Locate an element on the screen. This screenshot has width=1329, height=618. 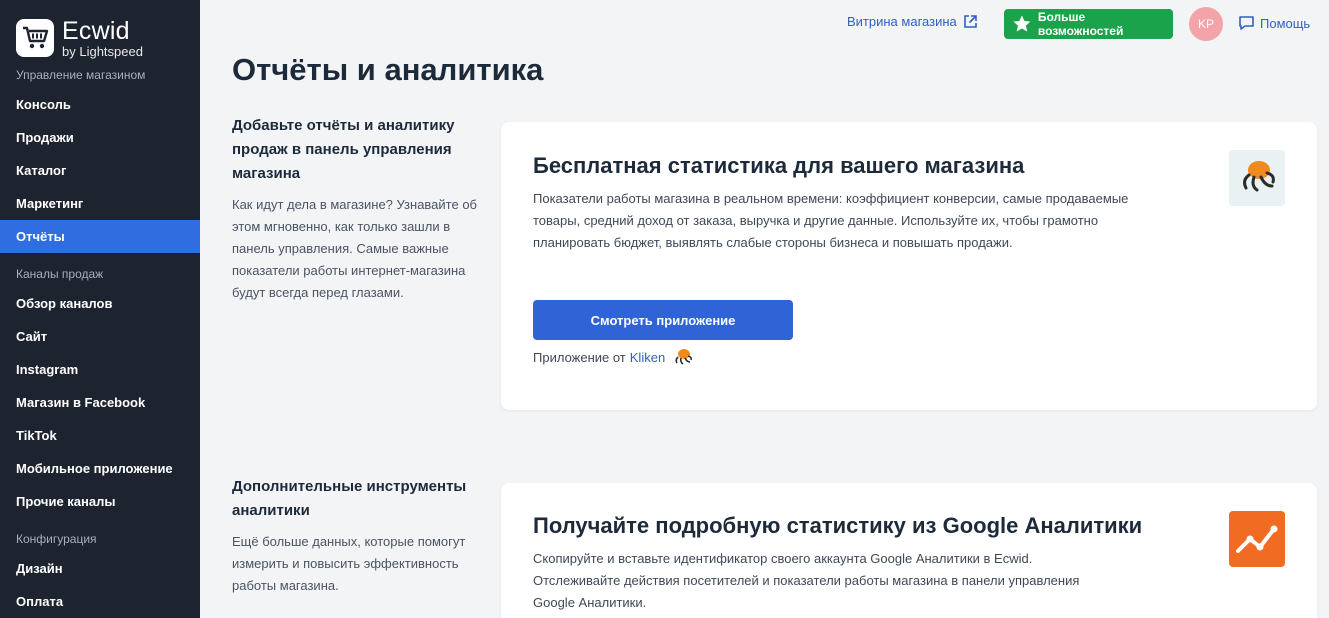
sidebar-item-site: Сайт is located at coordinates (100, 336).